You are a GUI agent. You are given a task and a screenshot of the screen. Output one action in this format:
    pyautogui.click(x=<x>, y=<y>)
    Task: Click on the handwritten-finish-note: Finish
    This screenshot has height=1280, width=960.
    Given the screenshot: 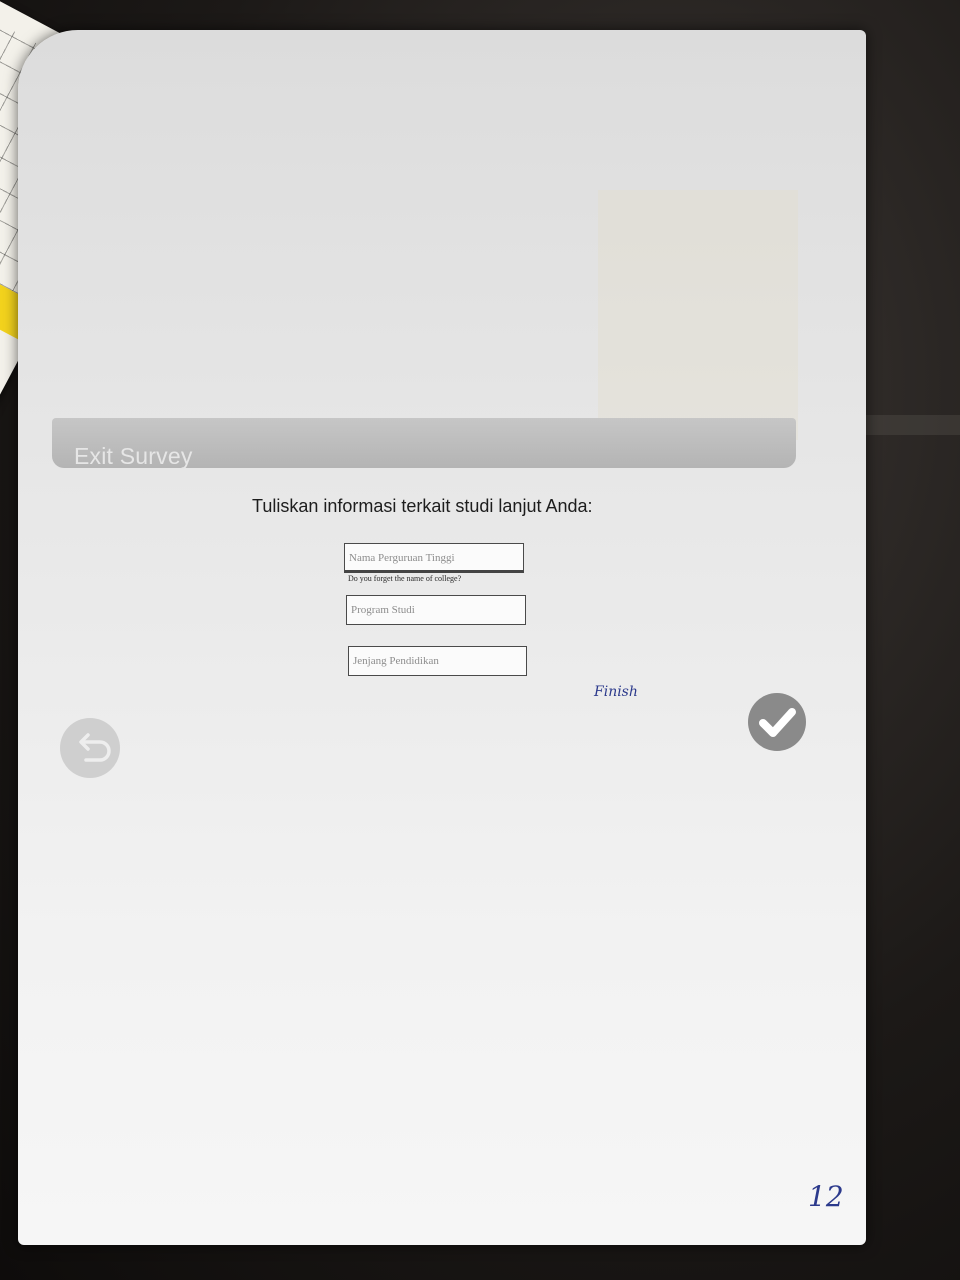 What is the action you would take?
    pyautogui.click(x=616, y=692)
    